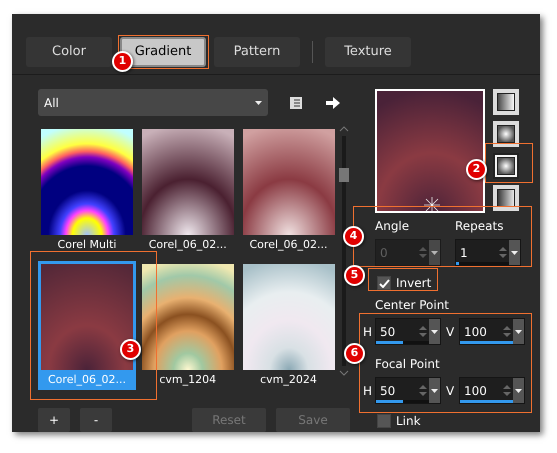  What do you see at coordinates (414, 283) in the screenshot?
I see `checkbox-label: Invert` at bounding box center [414, 283].